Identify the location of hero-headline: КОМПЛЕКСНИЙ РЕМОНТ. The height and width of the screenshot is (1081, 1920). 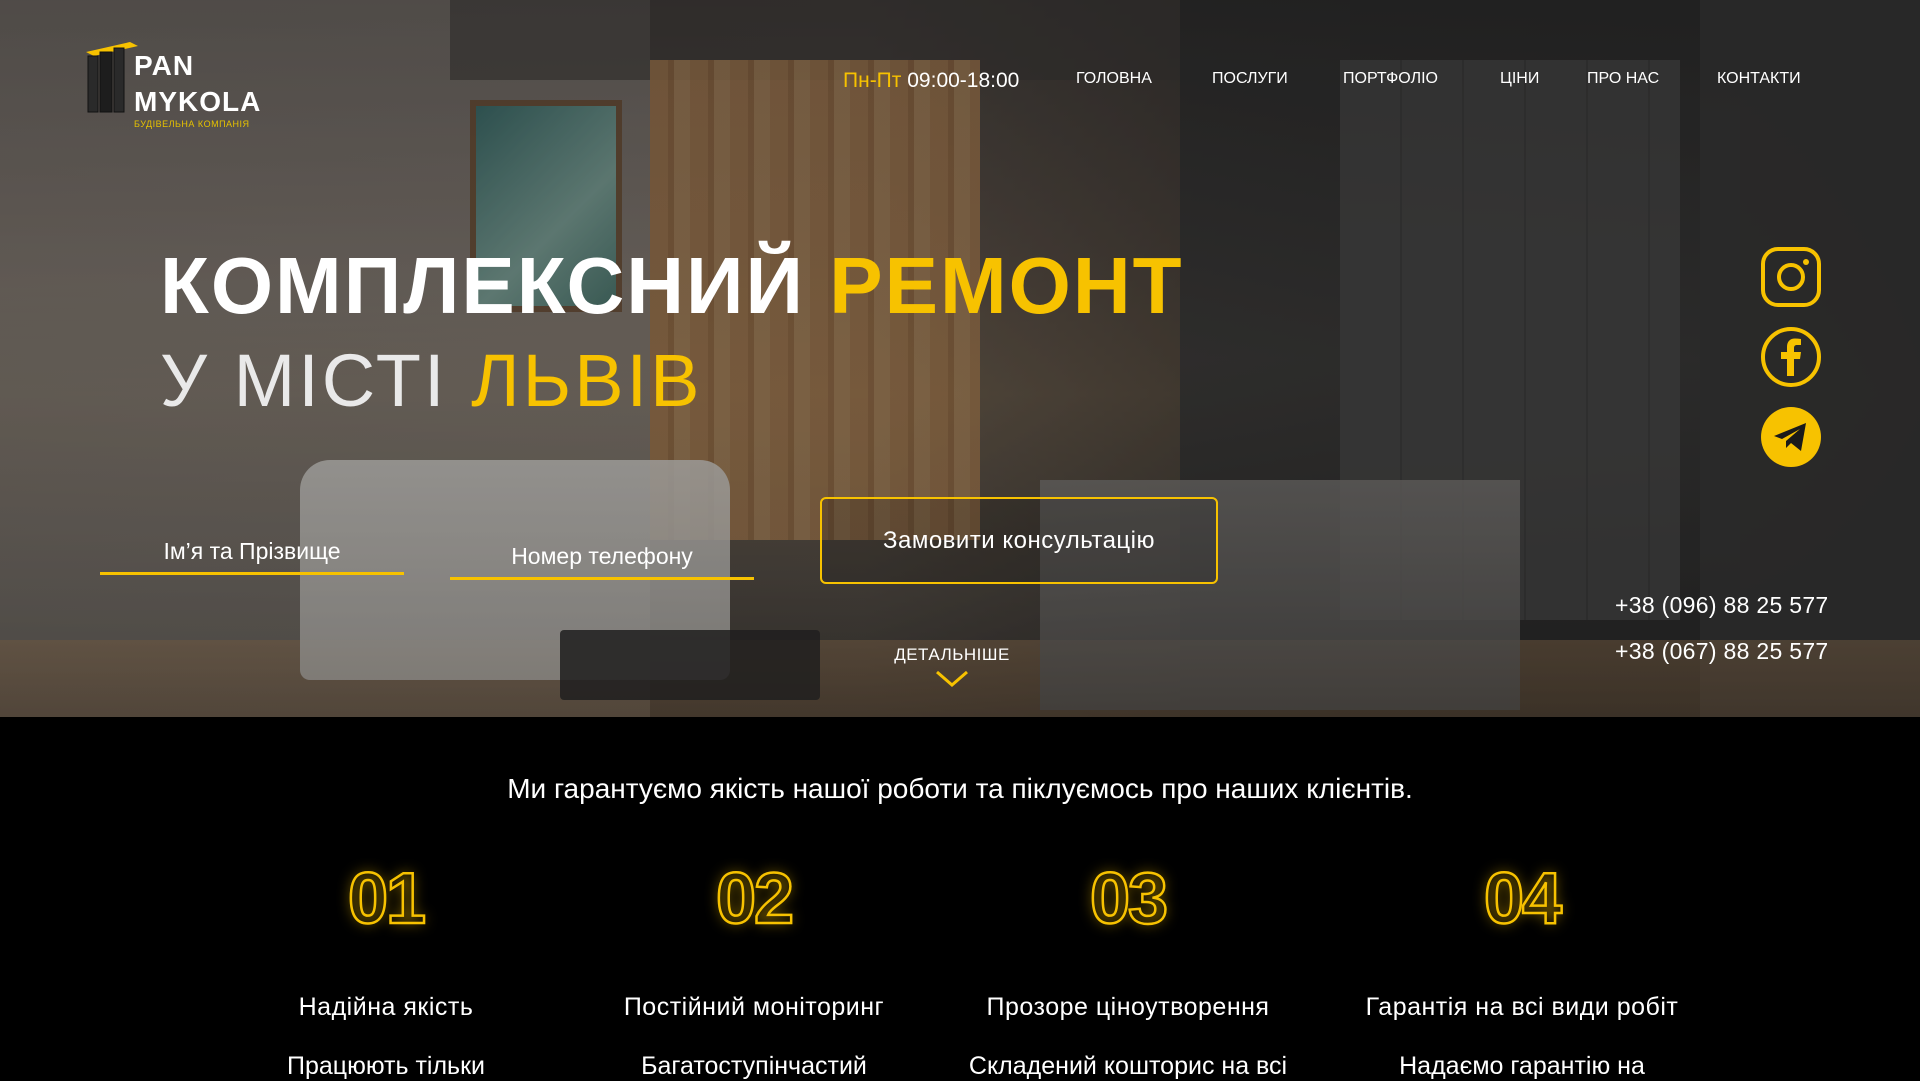
(671, 286).